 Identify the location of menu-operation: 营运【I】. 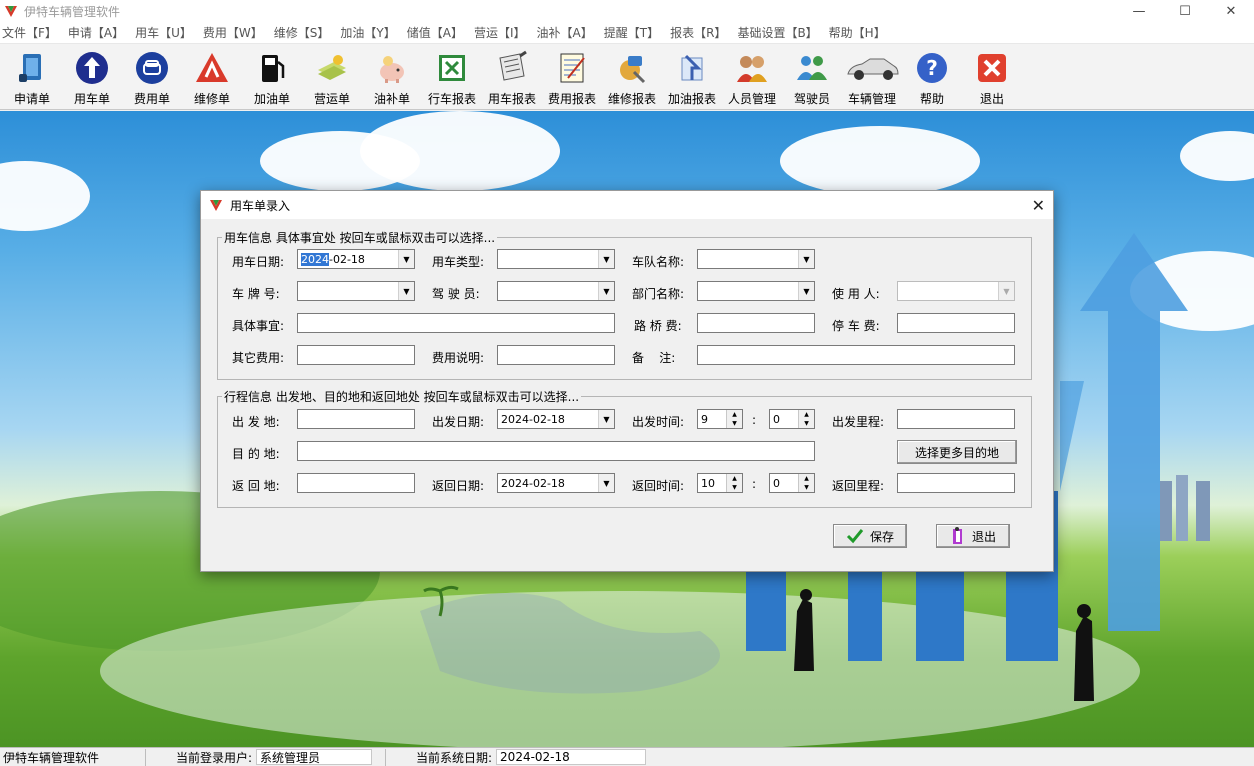
(503, 32).